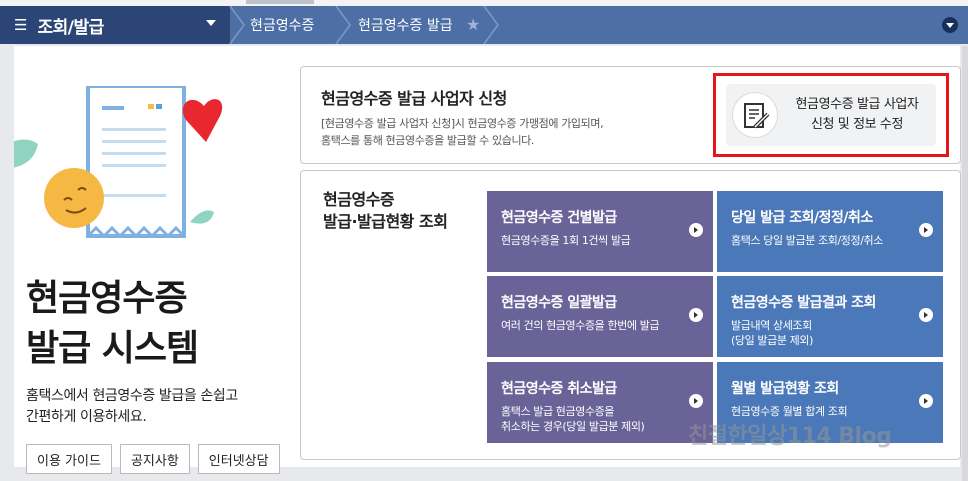  What do you see at coordinates (74, 198) in the screenshot?
I see `smiley-icon` at bounding box center [74, 198].